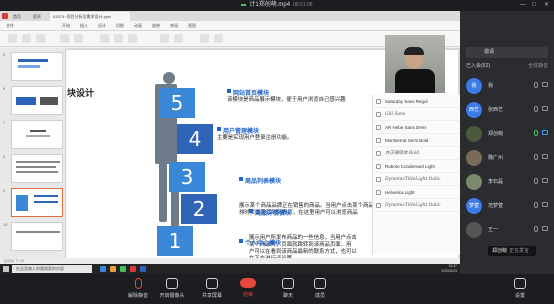  Describe the element at coordinates (538, 66) in the screenshot. I see `mute-all-button: 全体静音` at that location.